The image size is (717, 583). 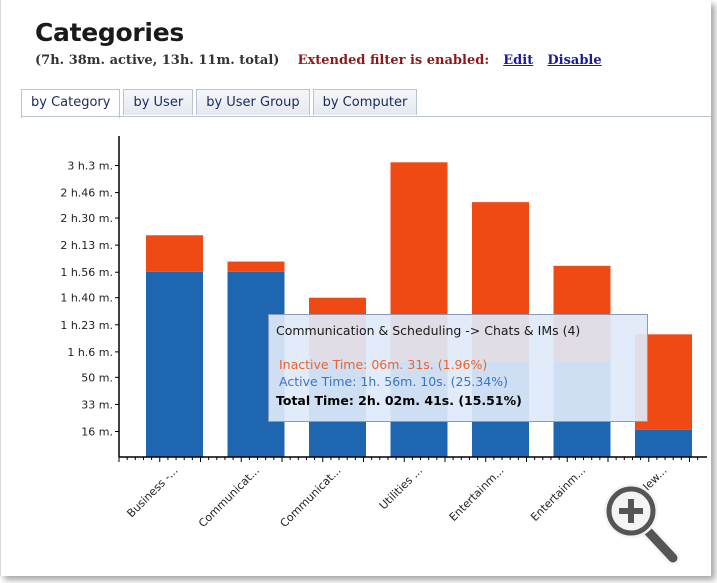 What do you see at coordinates (97, 404) in the screenshot?
I see `y-tick-label: 33 m.` at bounding box center [97, 404].